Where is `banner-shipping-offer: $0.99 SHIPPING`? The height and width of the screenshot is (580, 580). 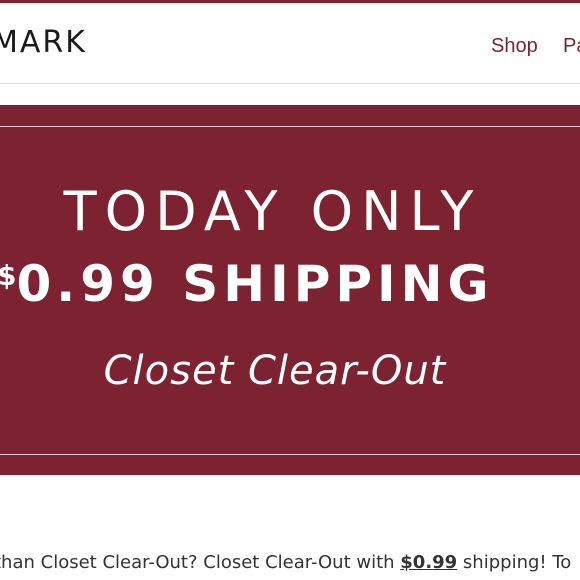
banner-shipping-offer: $0.99 SHIPPING is located at coordinates (247, 284).